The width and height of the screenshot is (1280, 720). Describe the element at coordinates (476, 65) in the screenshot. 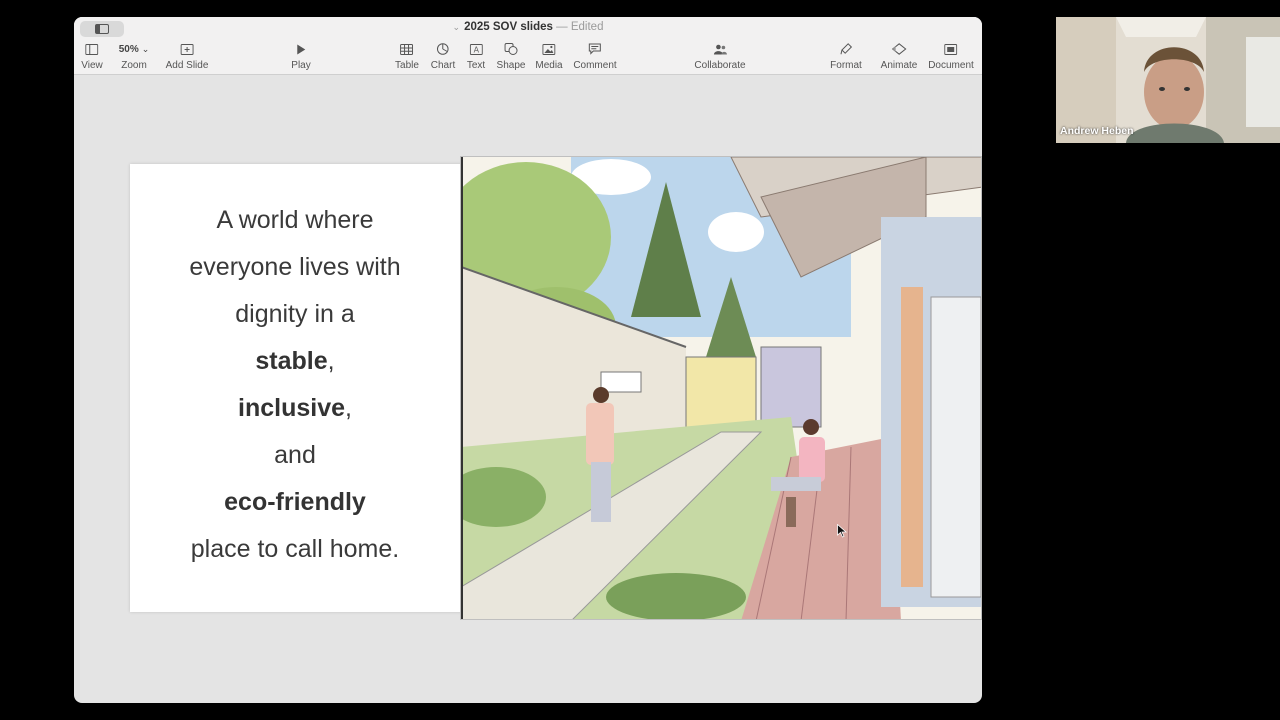

I see `text-label: Text` at that location.